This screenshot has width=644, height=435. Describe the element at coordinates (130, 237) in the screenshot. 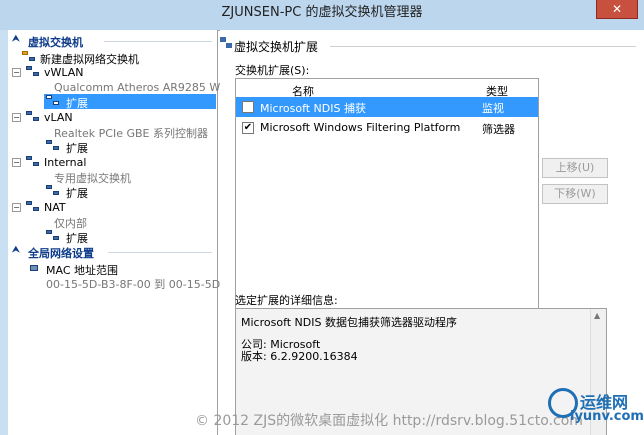

I see `tree-item-nat-extensions: 扩展` at that location.